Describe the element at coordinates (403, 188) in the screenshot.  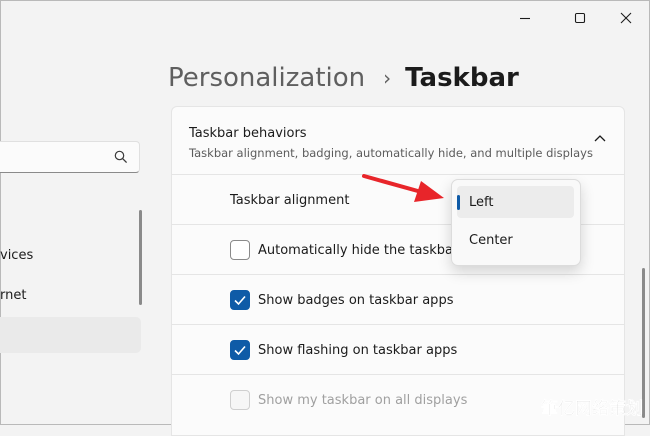
I see `annotation-arrow-icon` at that location.